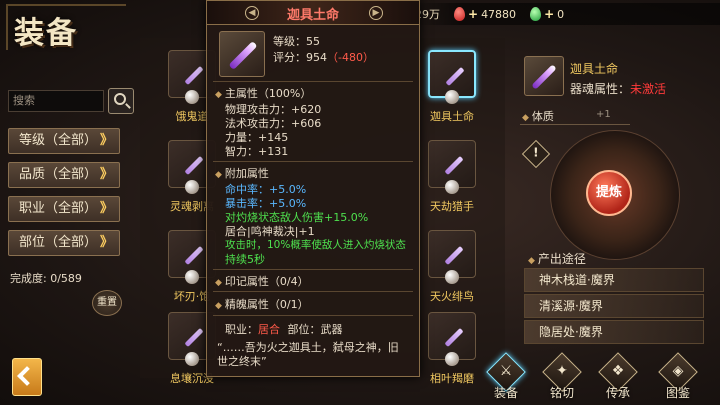 Image resolution: width=720 pixels, height=405 pixels. Describe the element at coordinates (312, 15) in the screenshot. I see `tooltip-title: 迦具土命` at that location.